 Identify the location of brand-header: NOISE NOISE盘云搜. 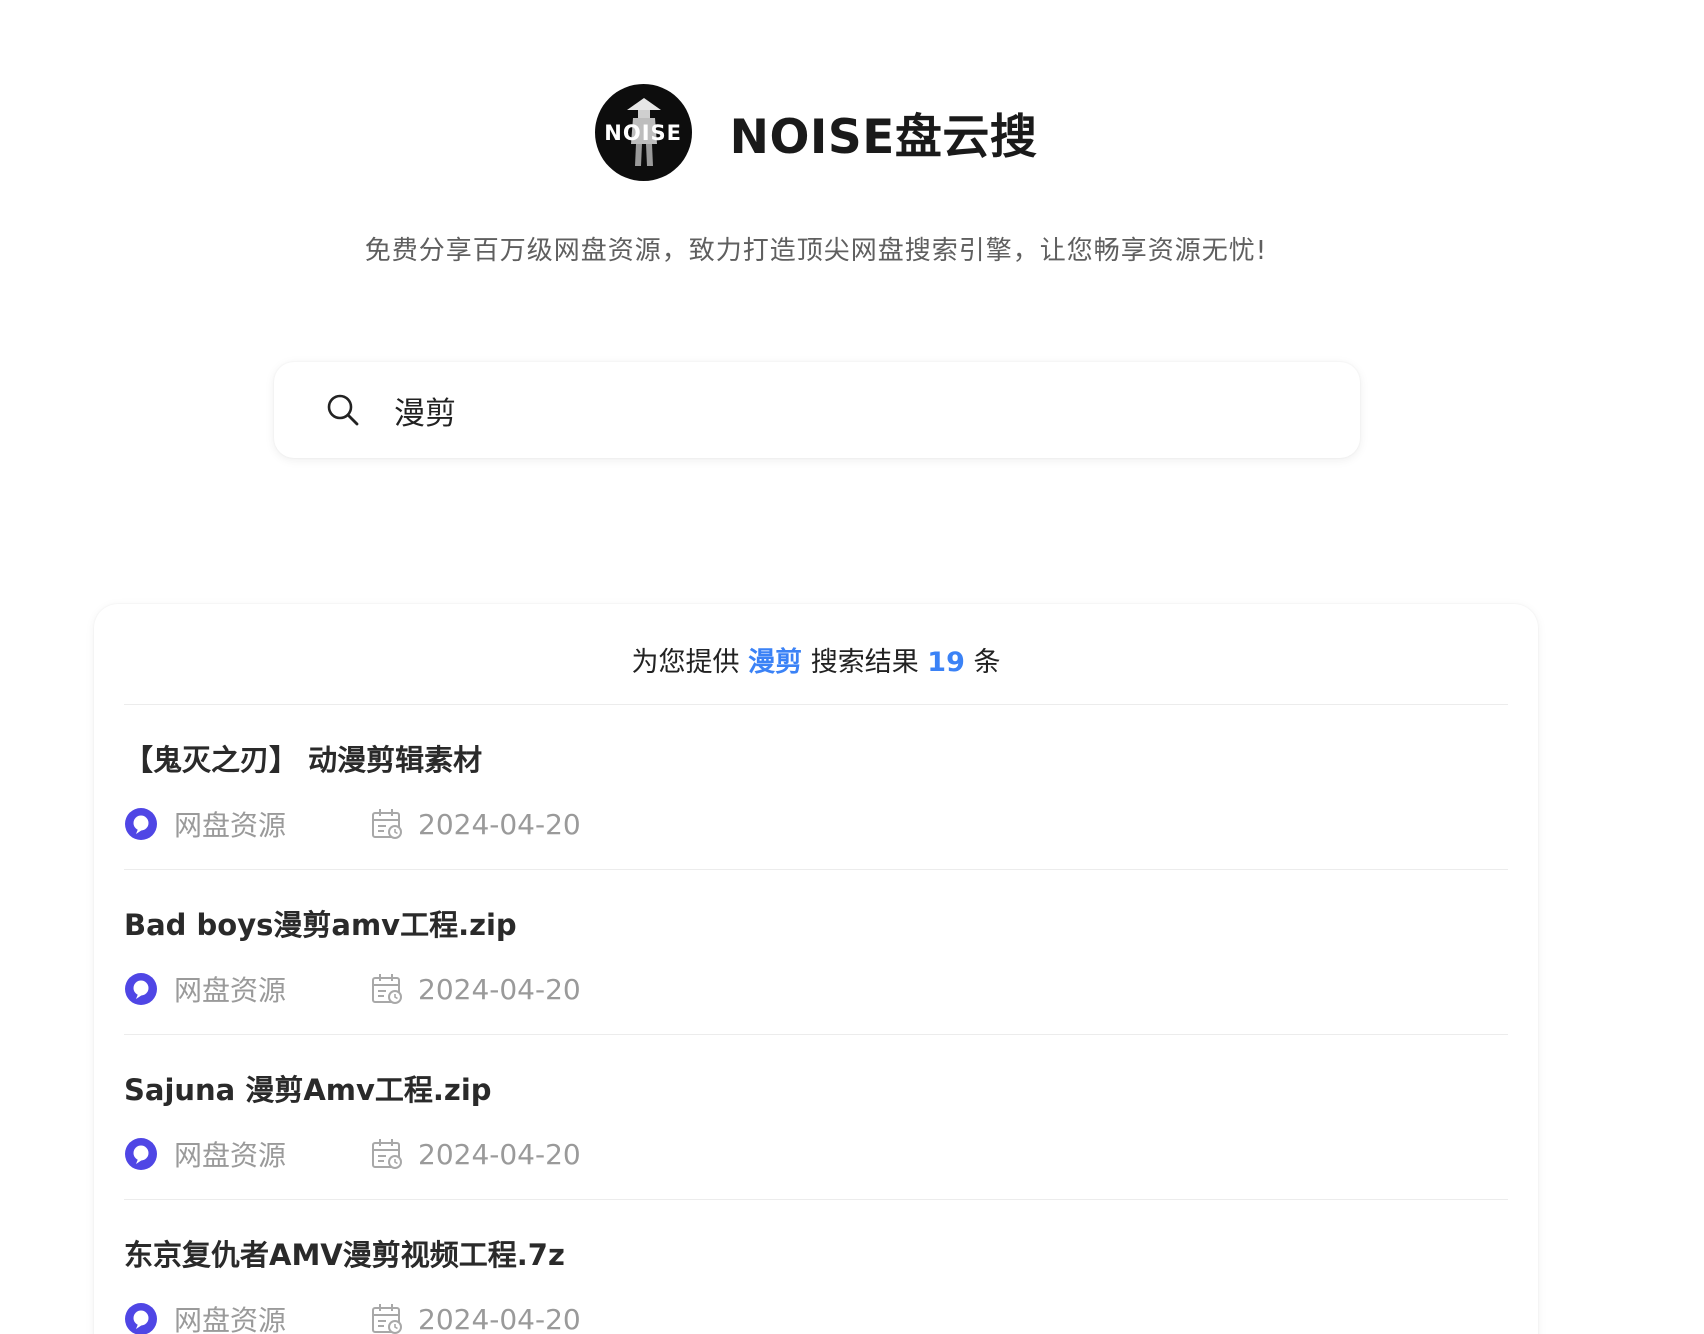
(816, 132).